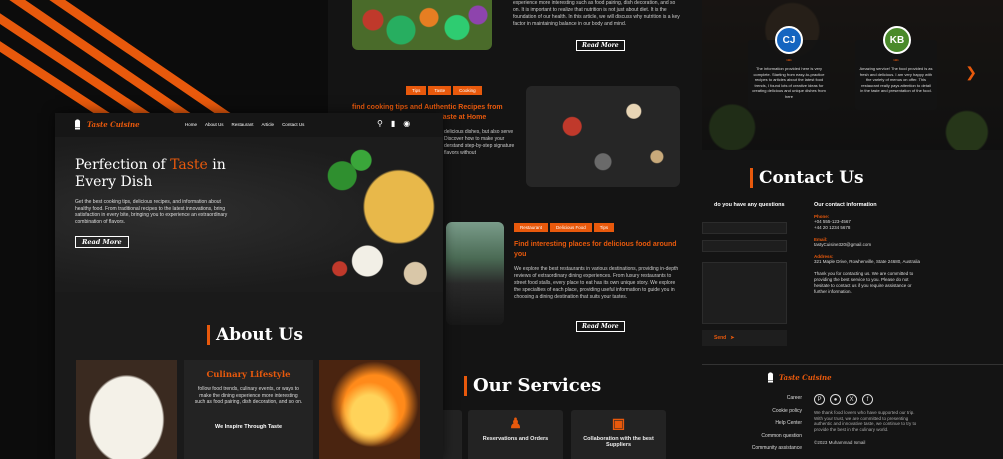 This screenshot has height=459, width=1003. I want to click on plated-dish-image, so click(126, 409).